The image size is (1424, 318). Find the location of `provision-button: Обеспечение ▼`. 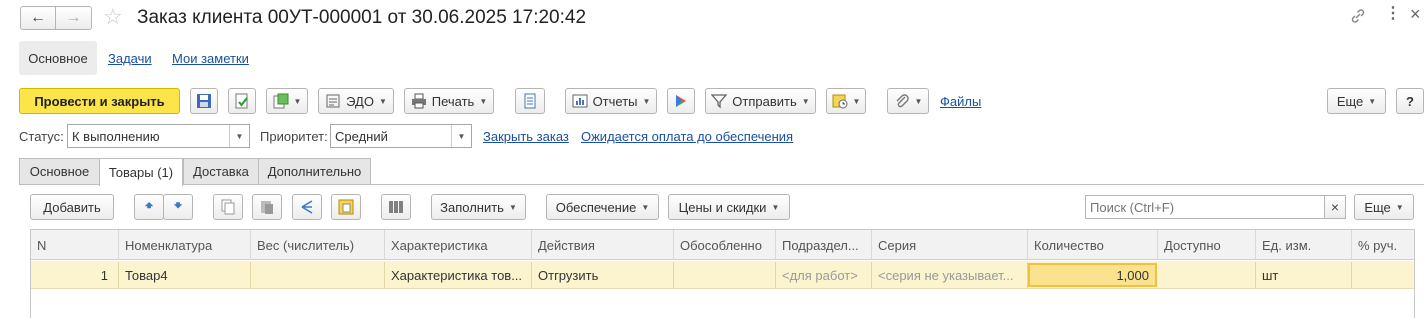

provision-button: Обеспечение ▼ is located at coordinates (602, 207).